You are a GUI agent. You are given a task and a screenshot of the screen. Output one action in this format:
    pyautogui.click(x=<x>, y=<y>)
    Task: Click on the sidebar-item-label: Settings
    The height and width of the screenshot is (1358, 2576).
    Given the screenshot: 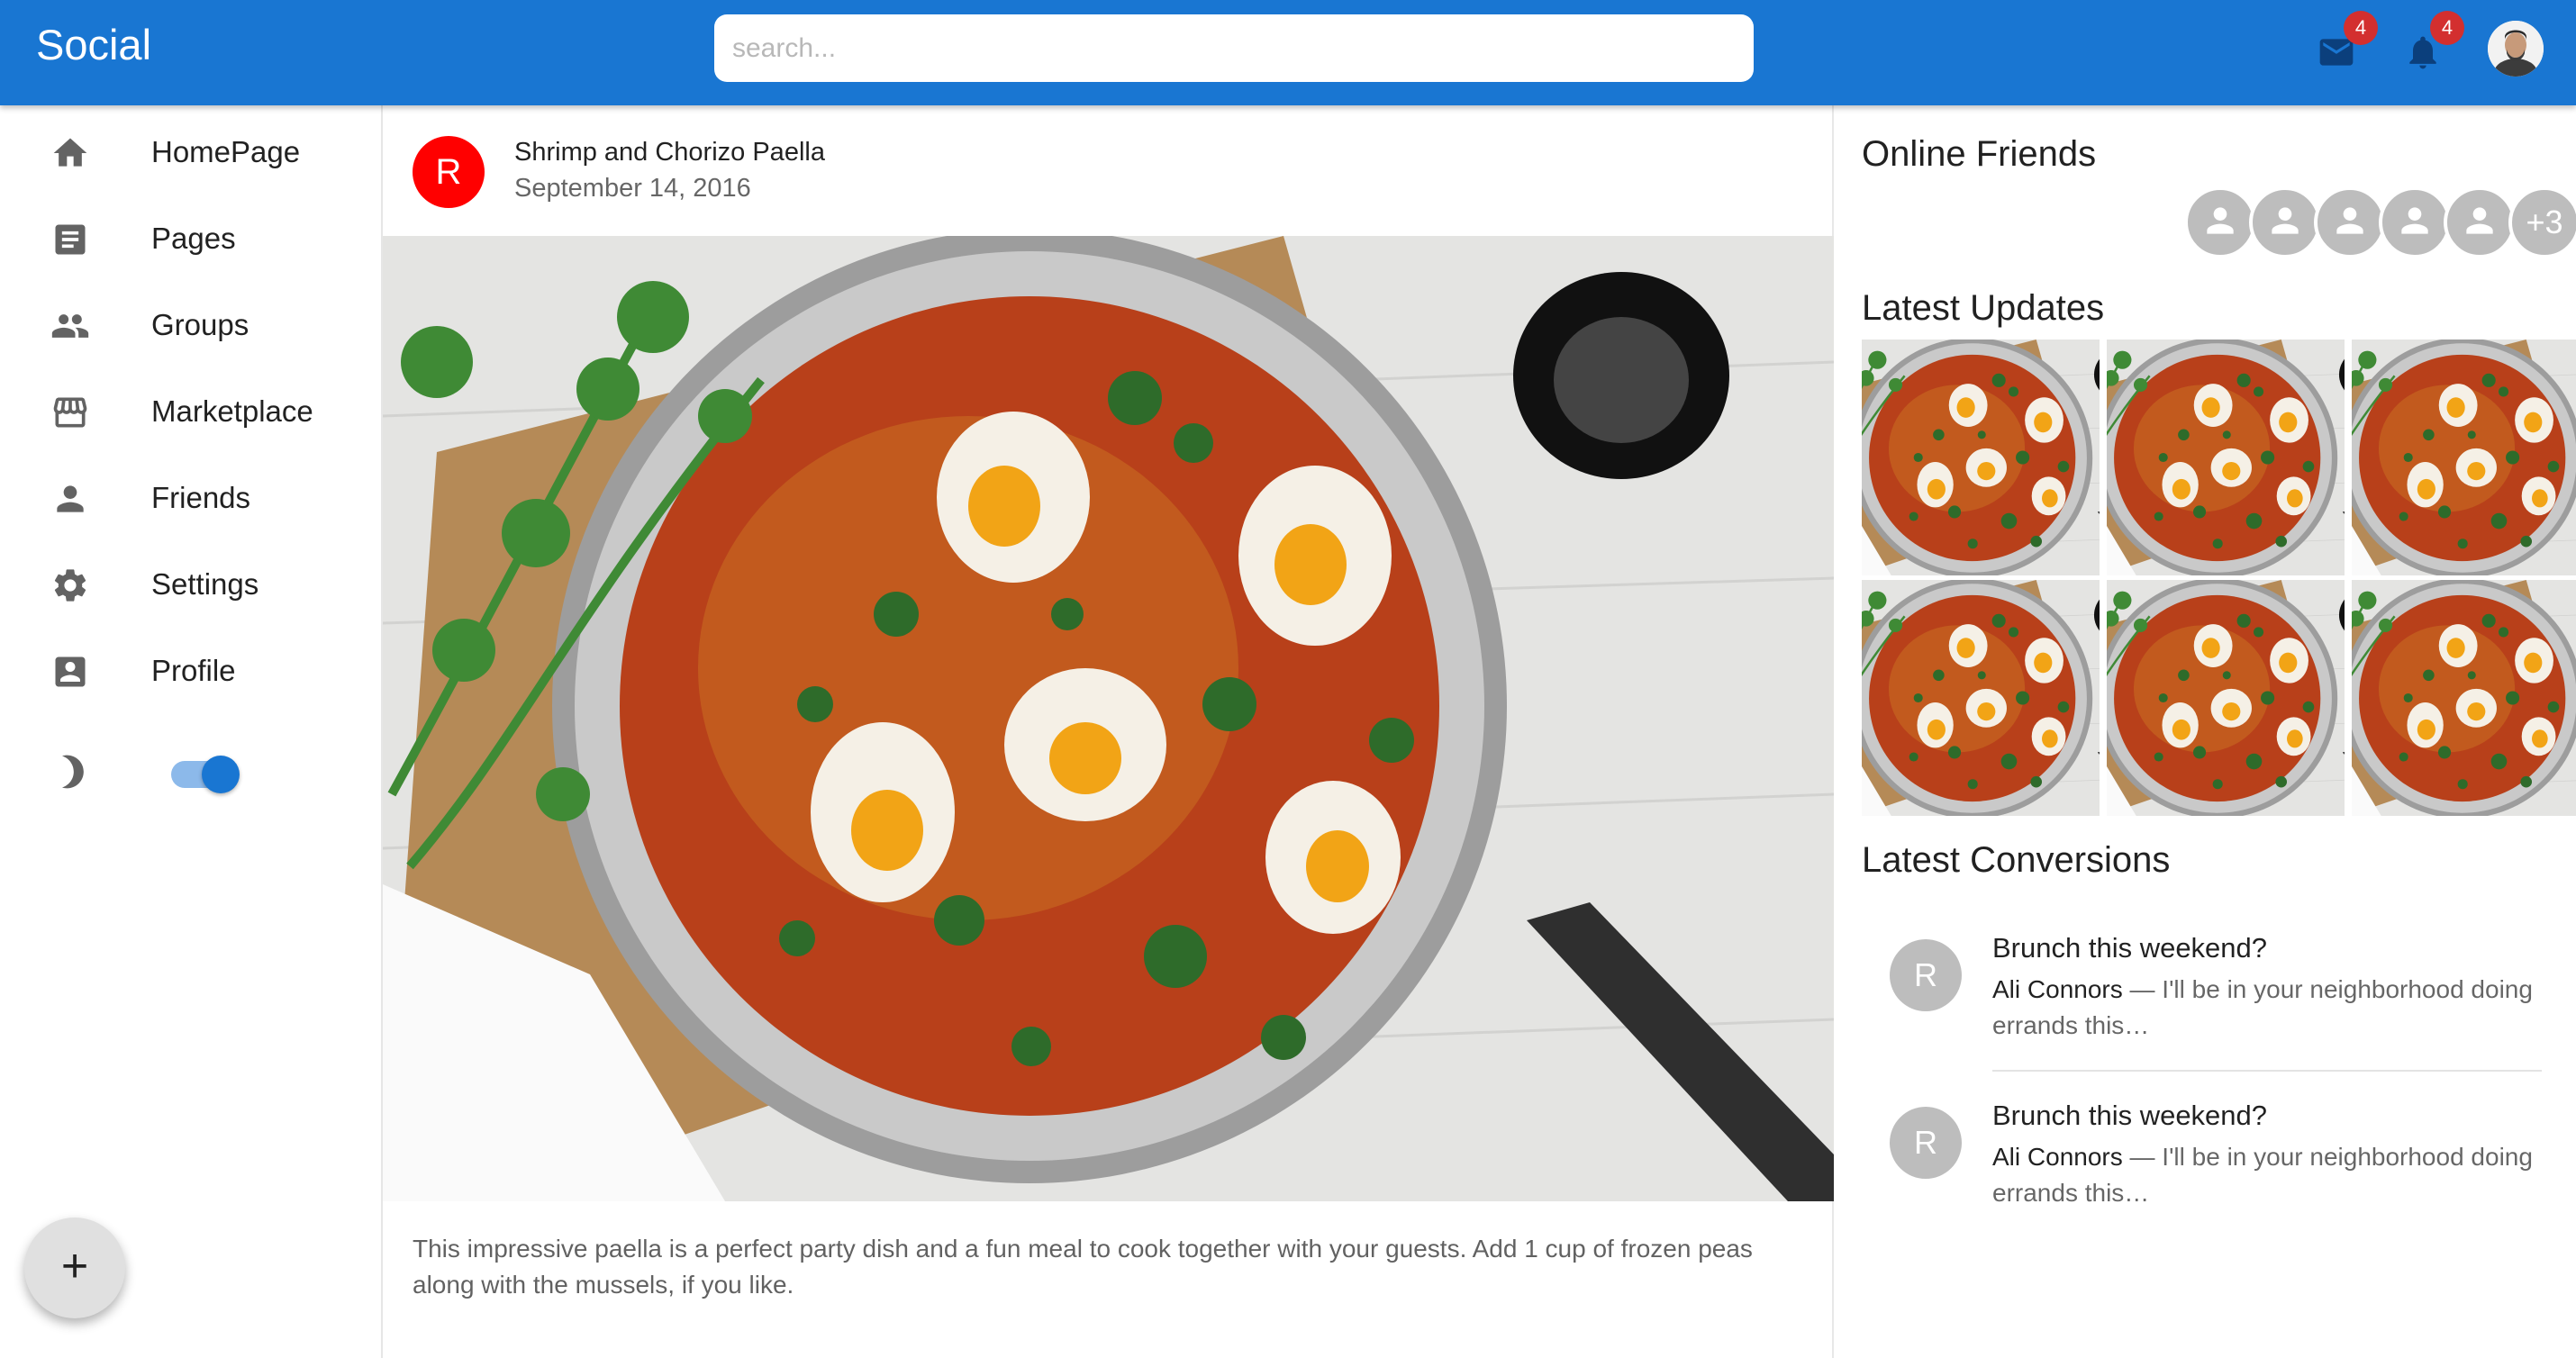 What is the action you would take?
    pyautogui.click(x=205, y=584)
    